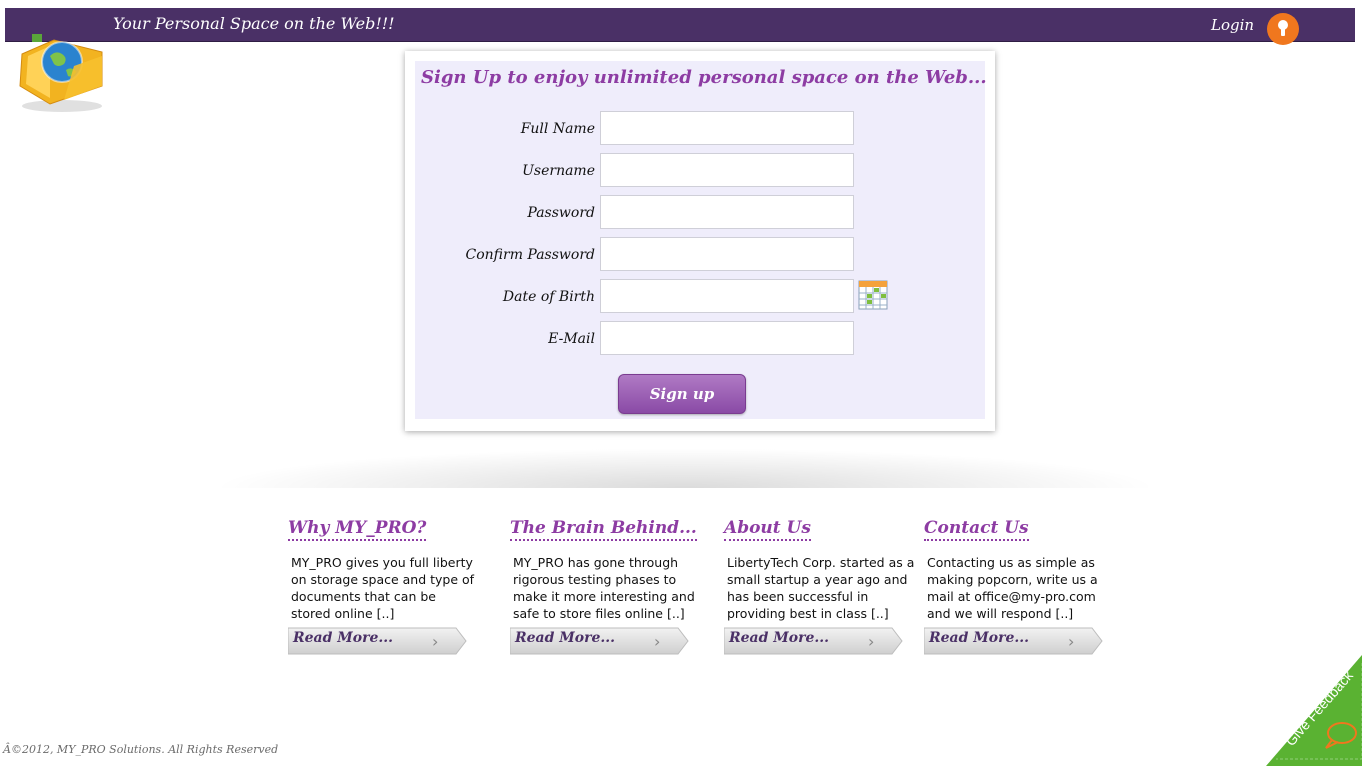 This screenshot has height=770, width=1362. Describe the element at coordinates (976, 529) in the screenshot. I see `info-title: Contact Us` at that location.